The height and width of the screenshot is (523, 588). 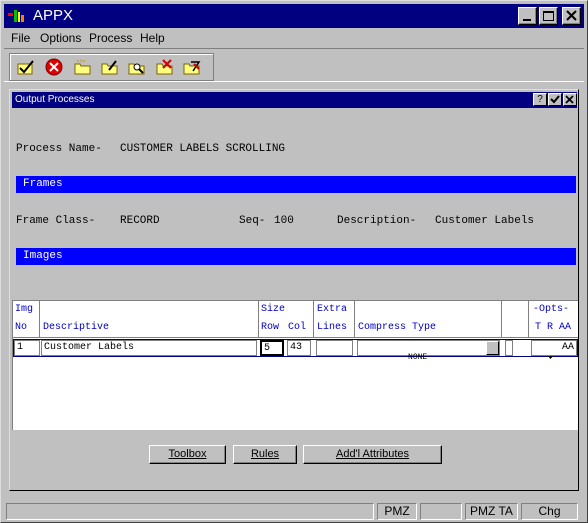 What do you see at coordinates (527, 20) in the screenshot?
I see `minimize-icon` at bounding box center [527, 20].